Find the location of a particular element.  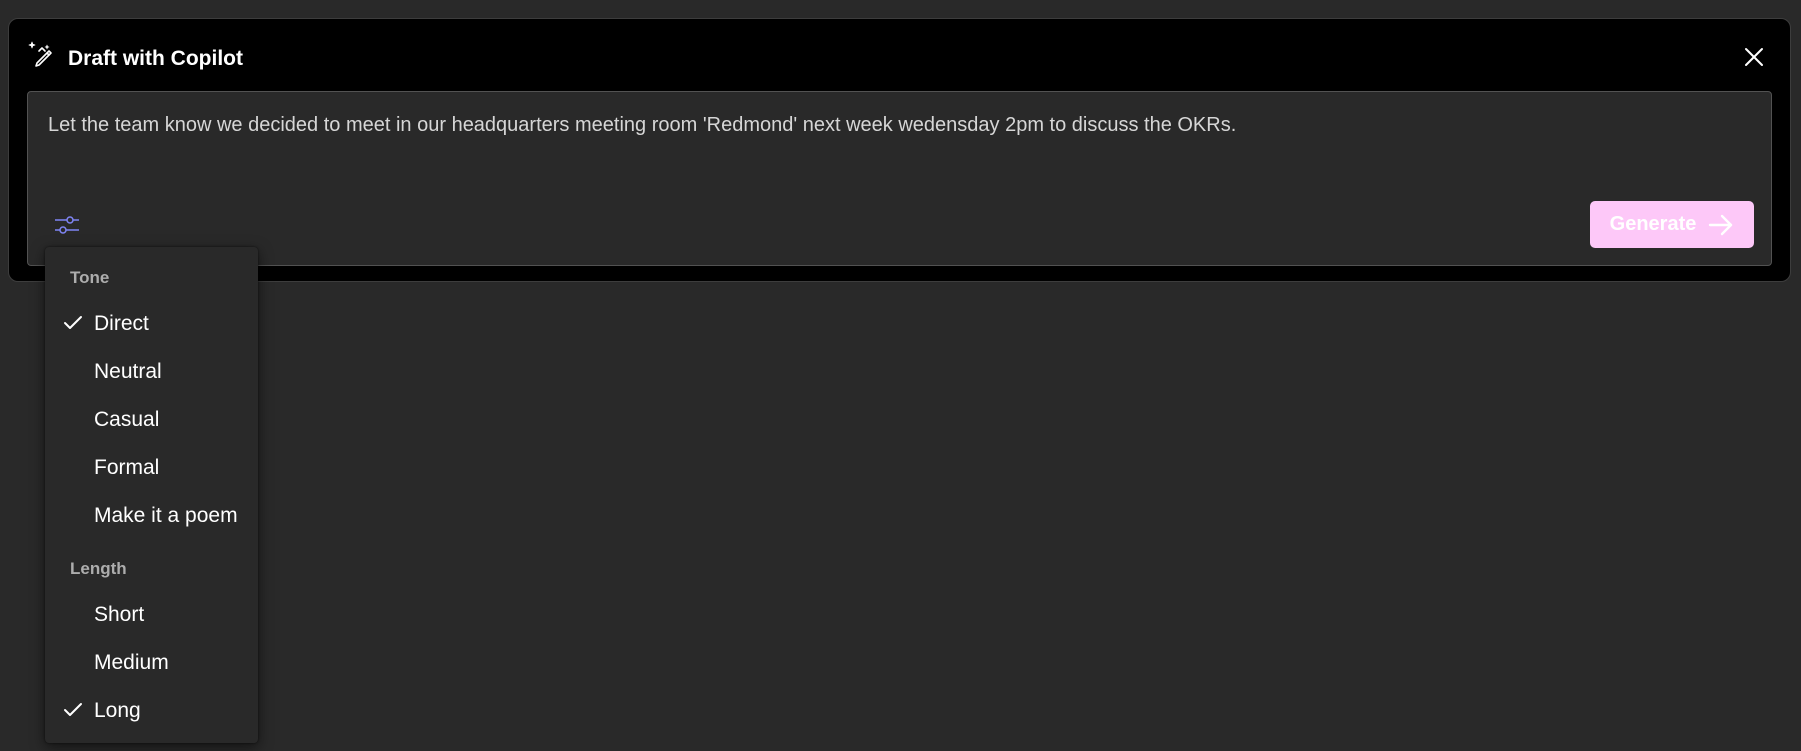

menu-item-label: Casual is located at coordinates (127, 419).